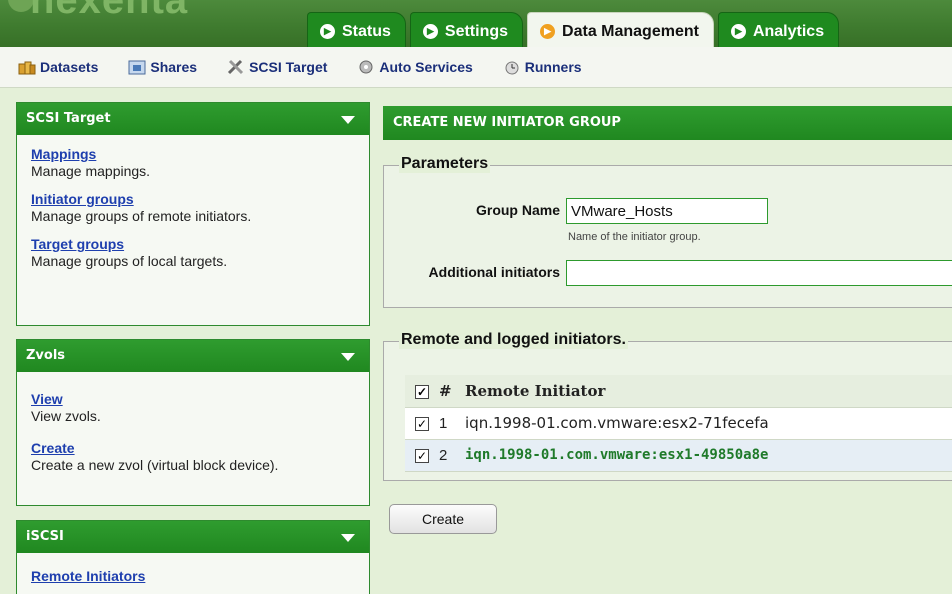 This screenshot has width=952, height=594. Describe the element at coordinates (27, 67) in the screenshot. I see `datasets-icon` at that location.